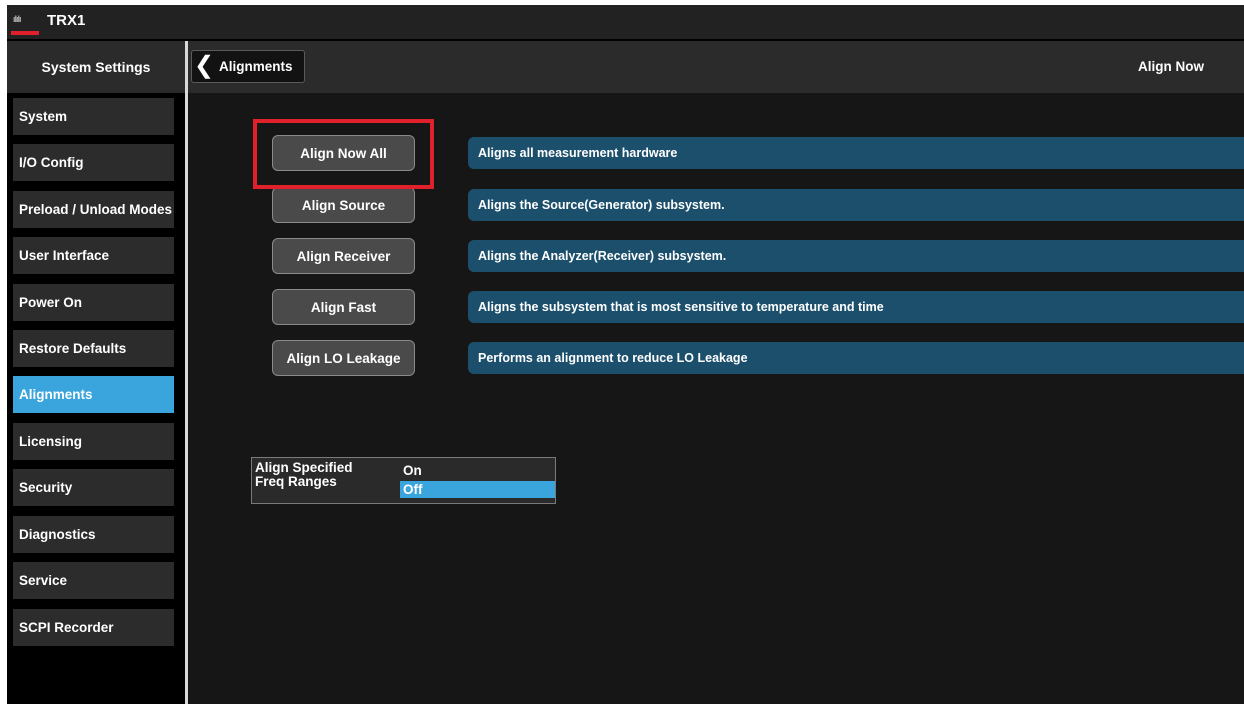 This screenshot has height=704, width=1244. Describe the element at coordinates (93, 487) in the screenshot. I see `sidebar-item-security: Security` at that location.